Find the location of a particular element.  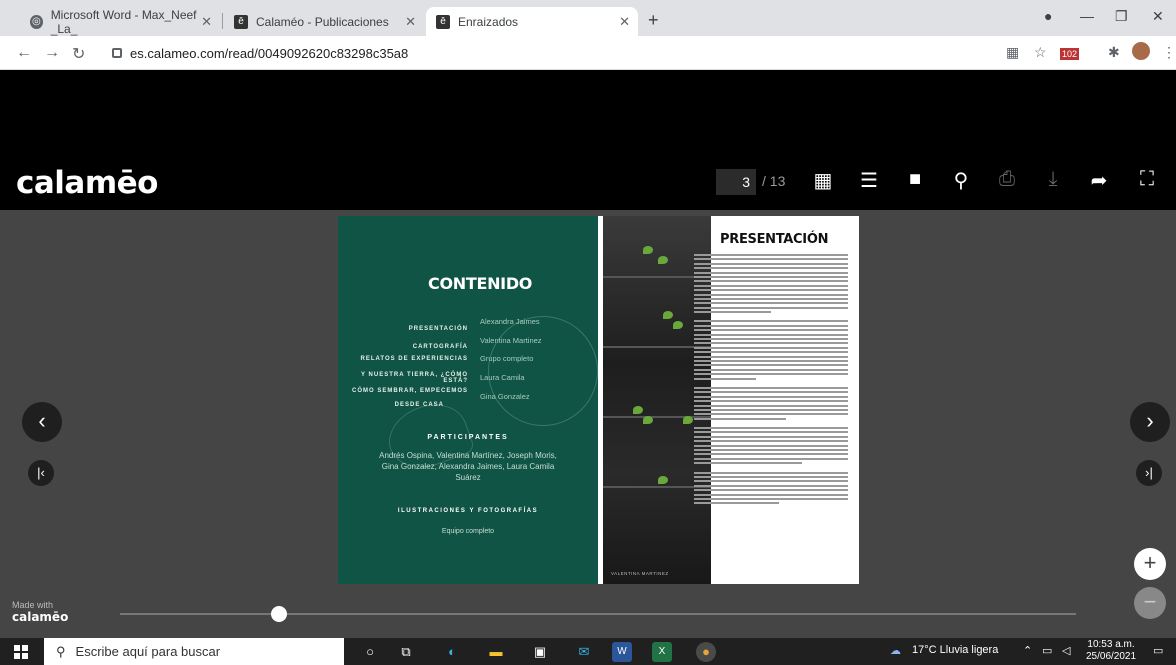

tab-calameo-publicaciones: ē Calaméo - Publicaciones ✕ is located at coordinates (324, 21).